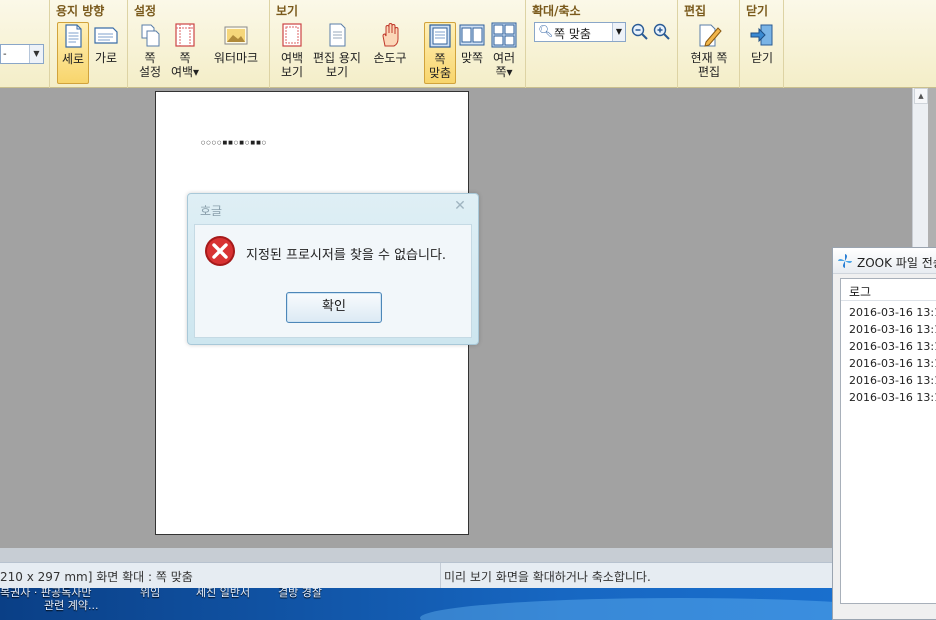  What do you see at coordinates (337, 72) in the screenshot?
I see `edit-paper-view-label-2: 보기` at bounding box center [337, 72].